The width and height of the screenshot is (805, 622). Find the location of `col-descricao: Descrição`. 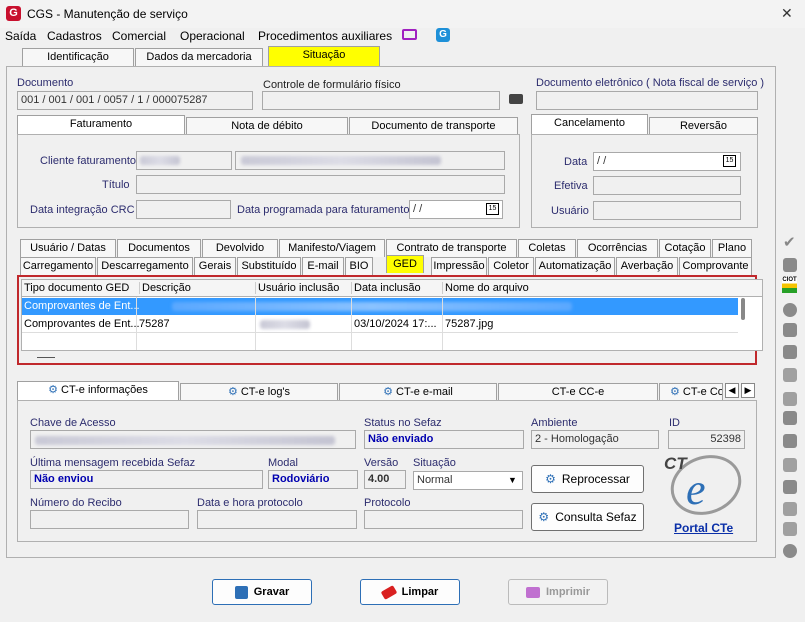

col-descricao: Descrição is located at coordinates (198, 288).